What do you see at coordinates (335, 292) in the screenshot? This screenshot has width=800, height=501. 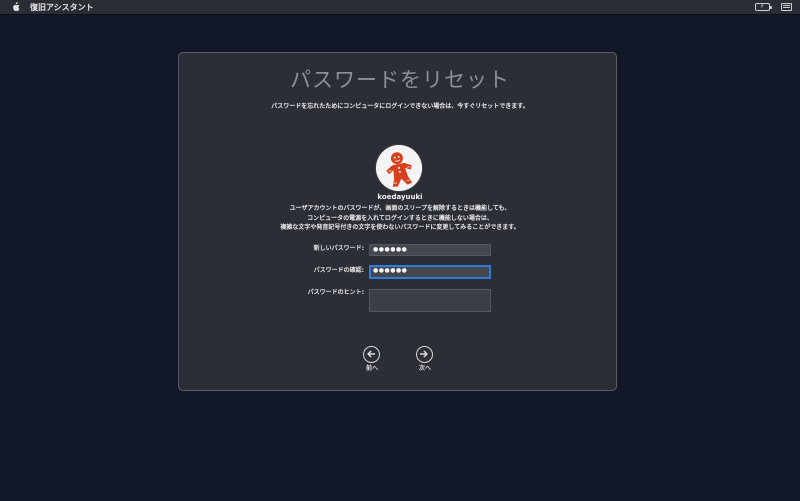 I see `password-hint-label: パスワードのヒント:` at bounding box center [335, 292].